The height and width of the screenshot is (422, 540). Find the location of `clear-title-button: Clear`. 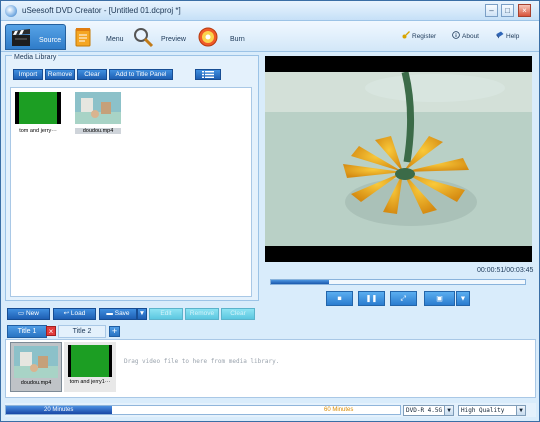

clear-title-button: Clear is located at coordinates (238, 314).